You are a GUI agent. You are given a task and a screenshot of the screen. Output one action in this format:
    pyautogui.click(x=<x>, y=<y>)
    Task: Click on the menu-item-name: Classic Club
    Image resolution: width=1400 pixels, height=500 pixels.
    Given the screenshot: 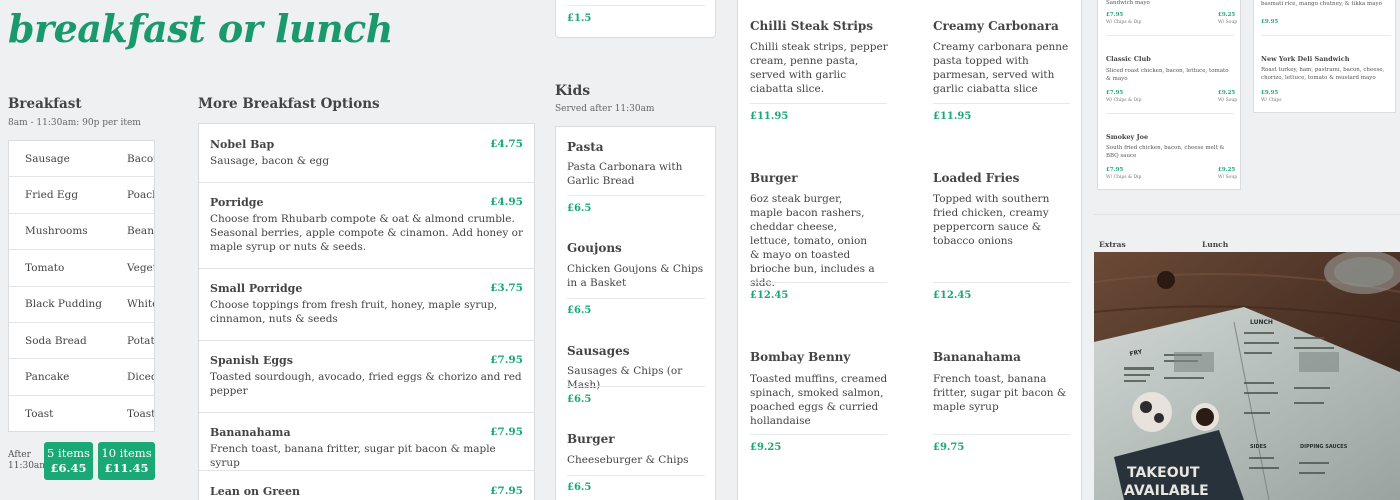 What is the action you would take?
    pyautogui.click(x=1128, y=59)
    